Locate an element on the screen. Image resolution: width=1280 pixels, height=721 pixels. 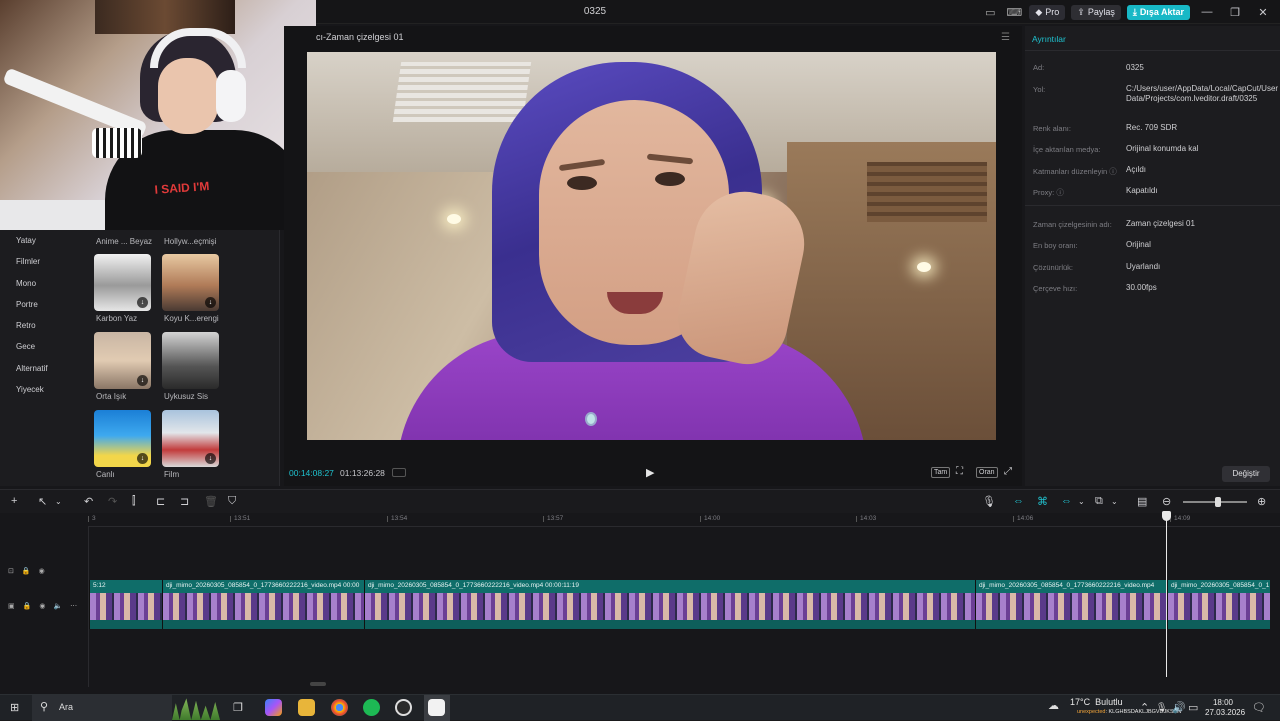
weather-widget: 17°C Bulutlu is located at coordinates (1096, 702).